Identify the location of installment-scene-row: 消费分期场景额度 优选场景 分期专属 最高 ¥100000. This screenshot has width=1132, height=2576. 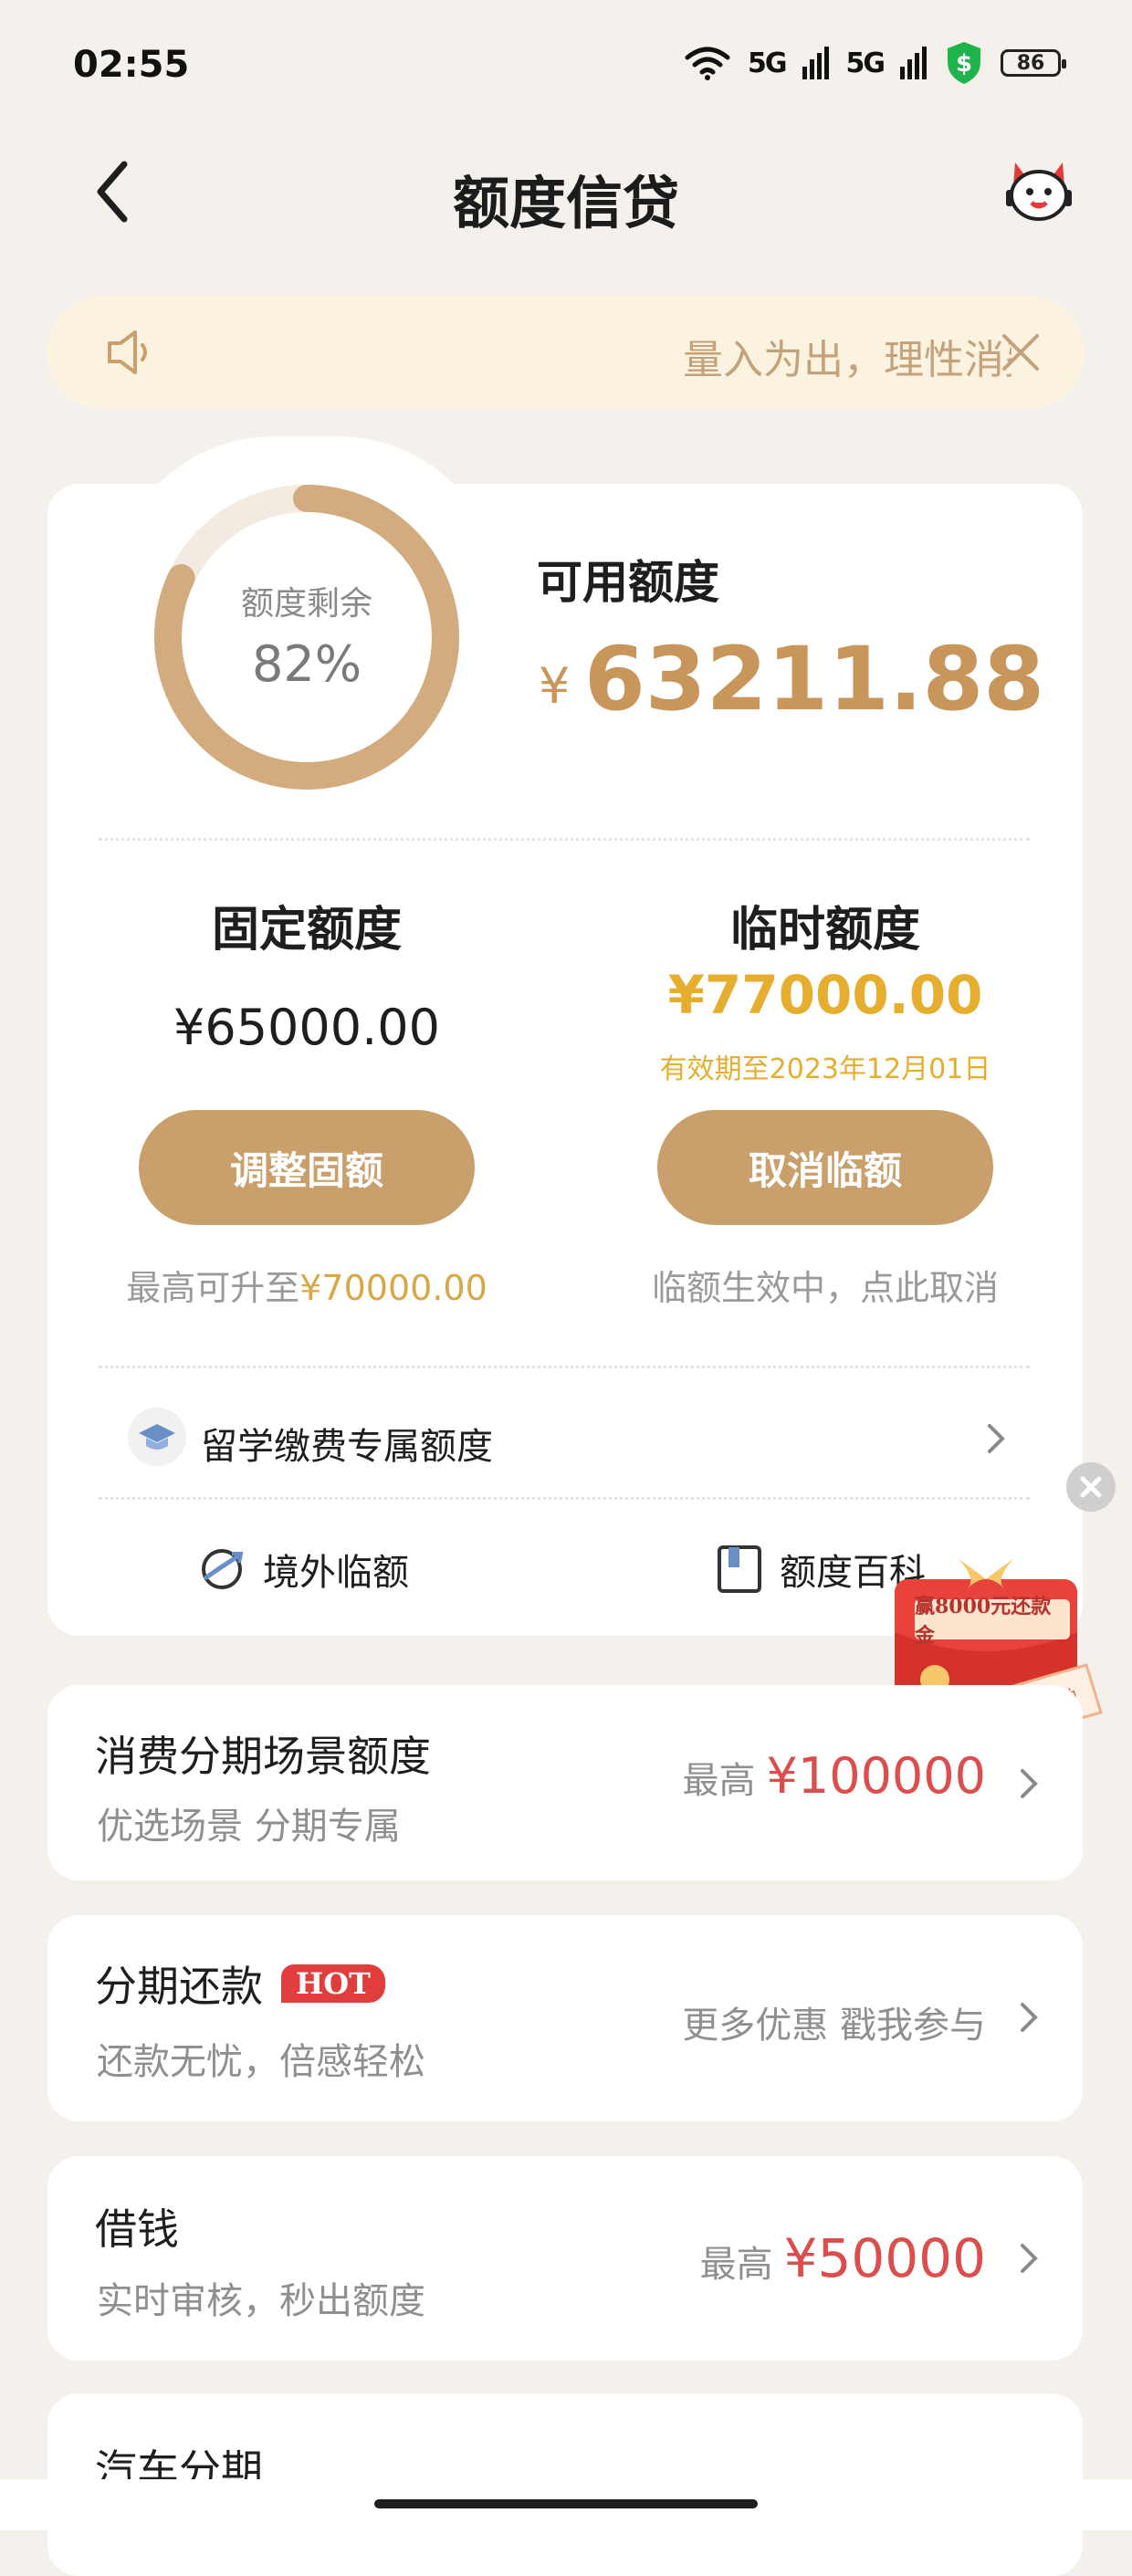
(565, 1783).